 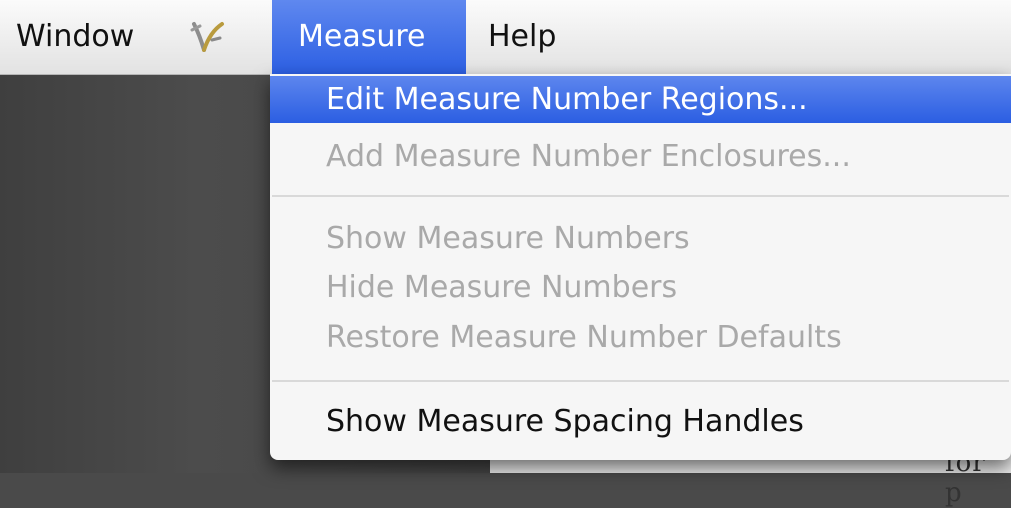 What do you see at coordinates (640, 287) in the screenshot?
I see `menu-item-hide-measure-numbers: Hide Measure Numbers` at bounding box center [640, 287].